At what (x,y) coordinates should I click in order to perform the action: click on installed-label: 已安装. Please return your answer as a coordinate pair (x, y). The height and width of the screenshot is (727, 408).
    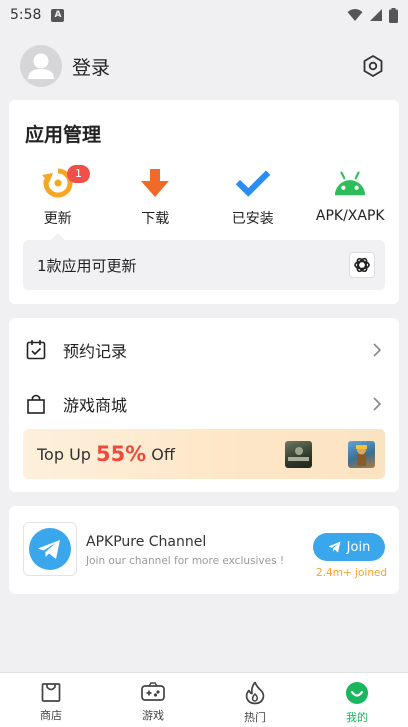
    Looking at the image, I should click on (252, 219).